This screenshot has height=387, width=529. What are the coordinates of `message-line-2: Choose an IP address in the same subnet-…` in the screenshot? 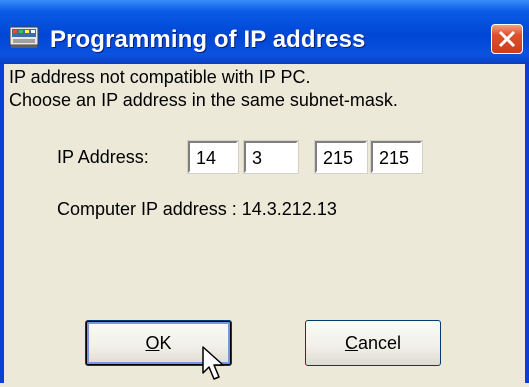 It's located at (203, 100).